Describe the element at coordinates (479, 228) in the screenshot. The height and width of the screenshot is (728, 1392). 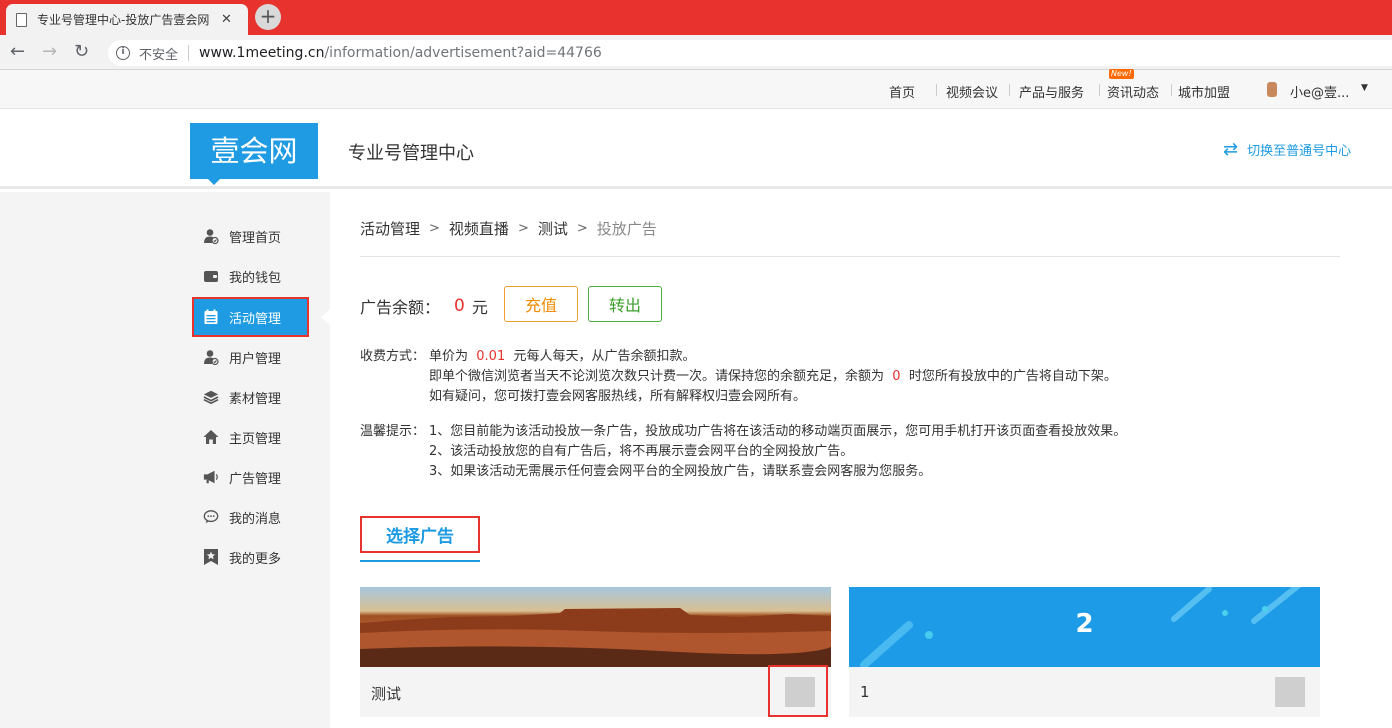
I see `breadcrumb-item: 视频直播` at that location.